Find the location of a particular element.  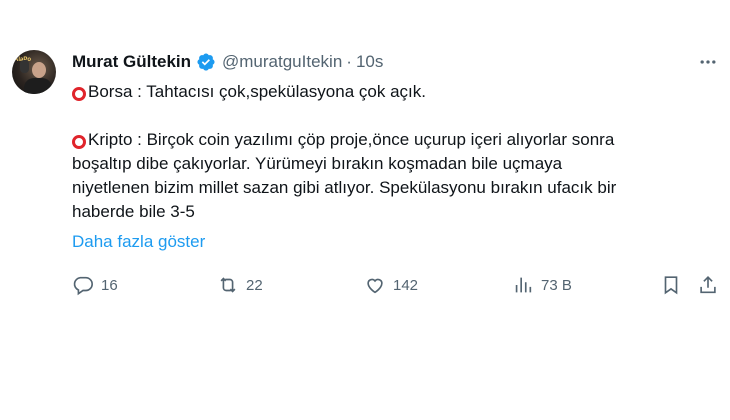

avatar: AlaPo is located at coordinates (34, 72).